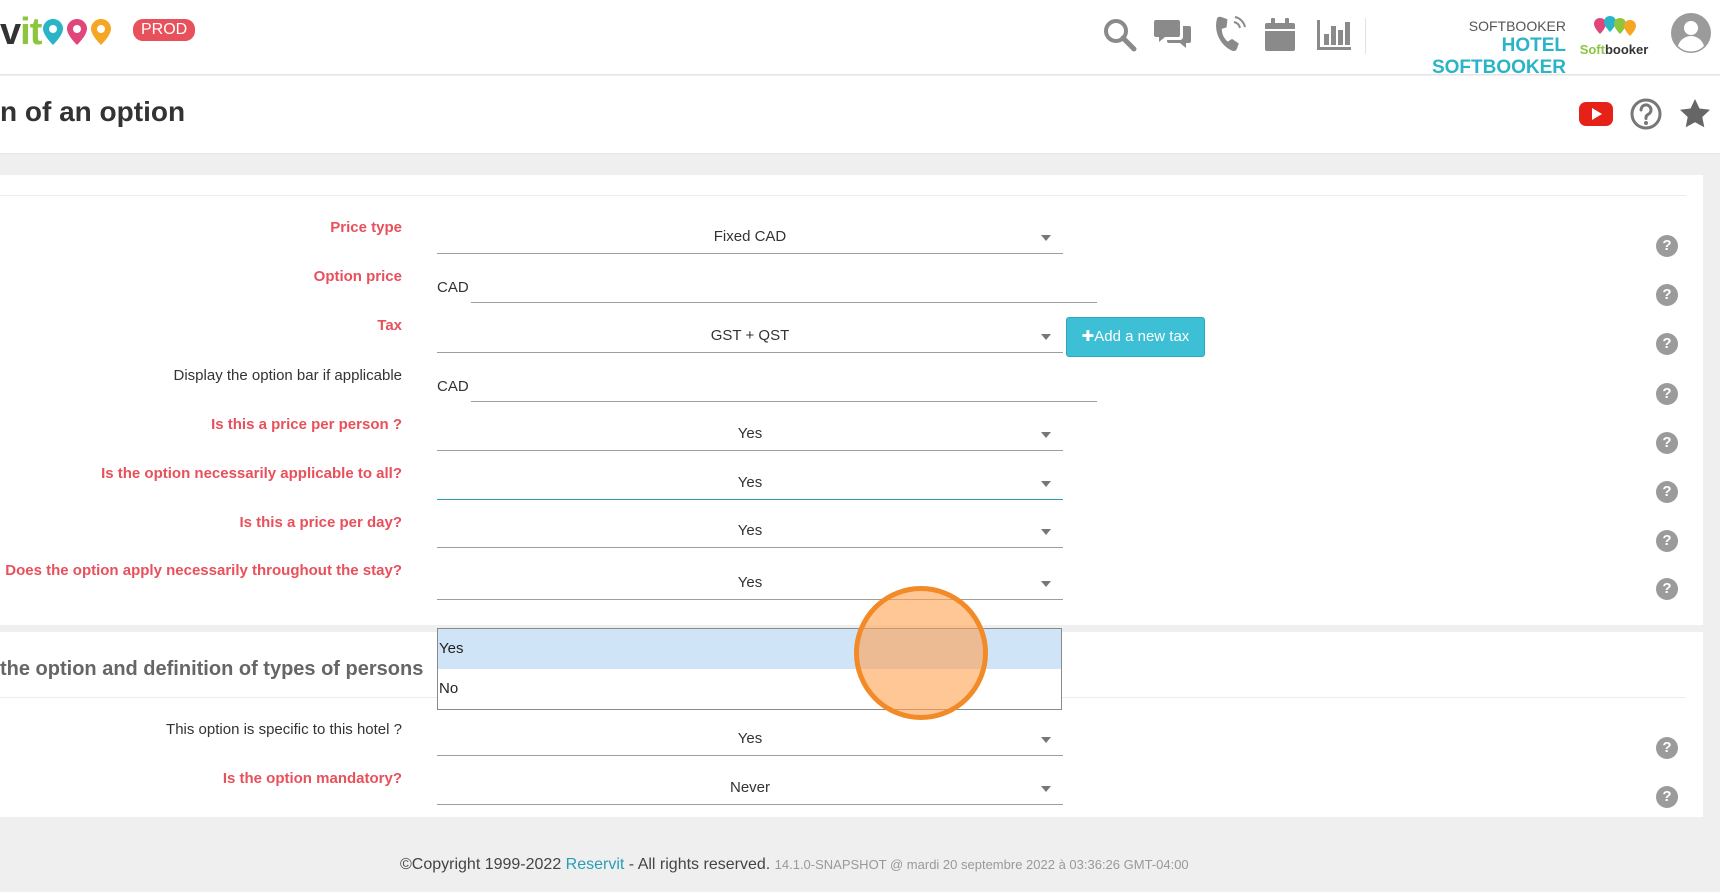 Image resolution: width=1720 pixels, height=892 pixels. What do you see at coordinates (1691, 33) in the screenshot?
I see `user-avatar-icon` at bounding box center [1691, 33].